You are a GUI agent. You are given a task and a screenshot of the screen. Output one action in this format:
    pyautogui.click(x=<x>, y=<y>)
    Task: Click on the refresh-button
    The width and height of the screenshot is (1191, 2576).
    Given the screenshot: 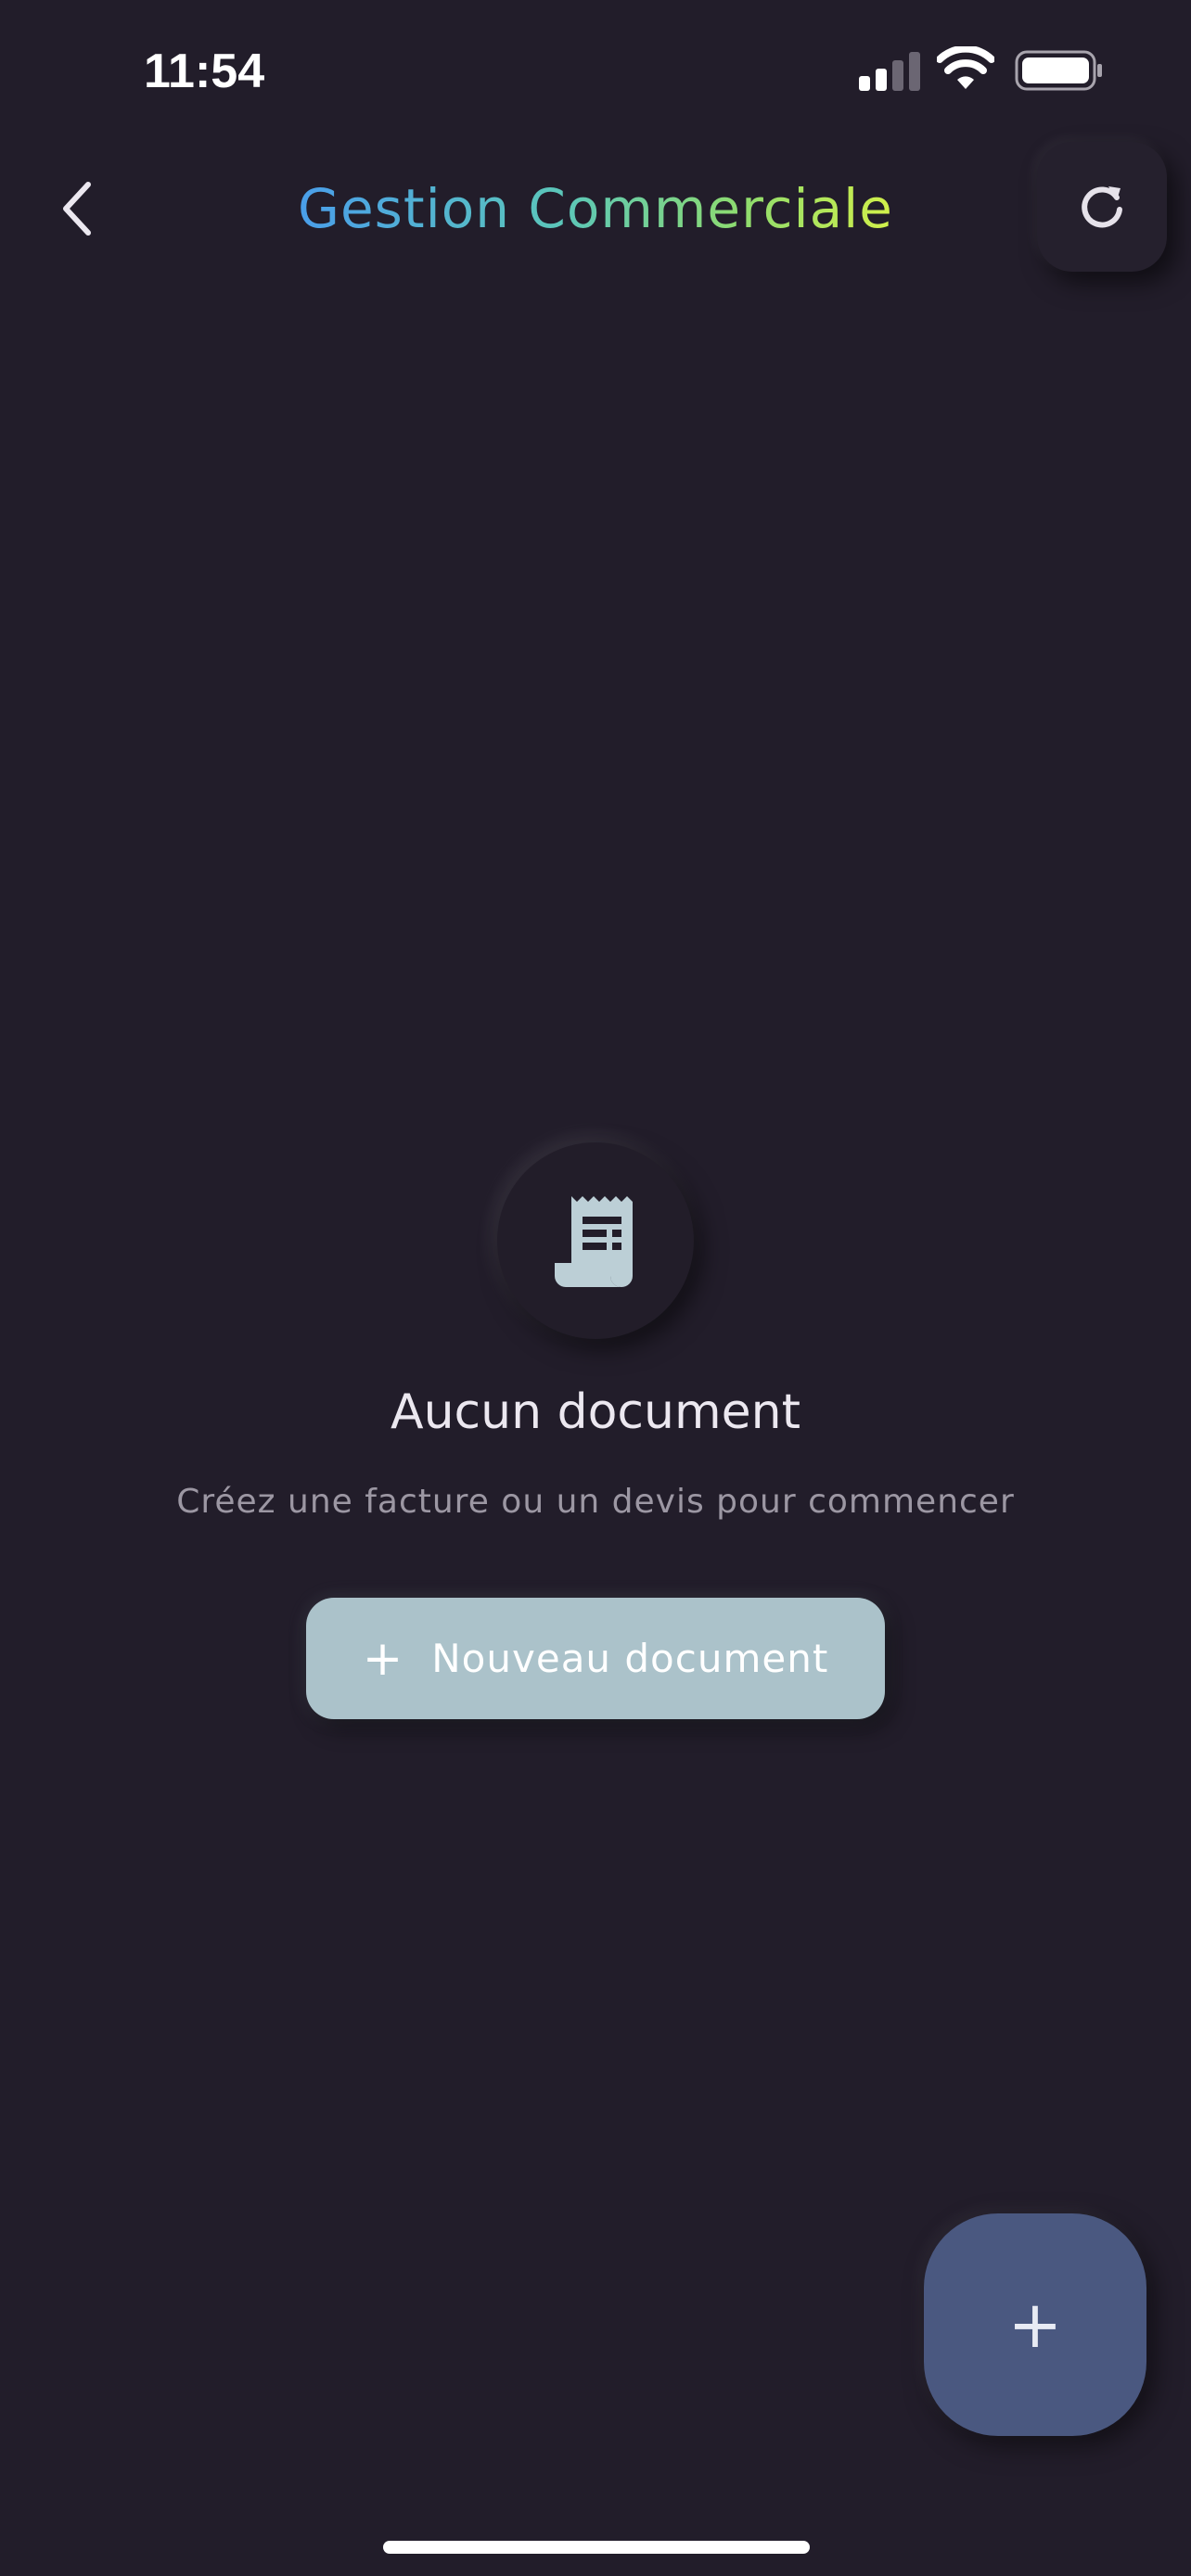 What is the action you would take?
    pyautogui.click(x=1102, y=207)
    